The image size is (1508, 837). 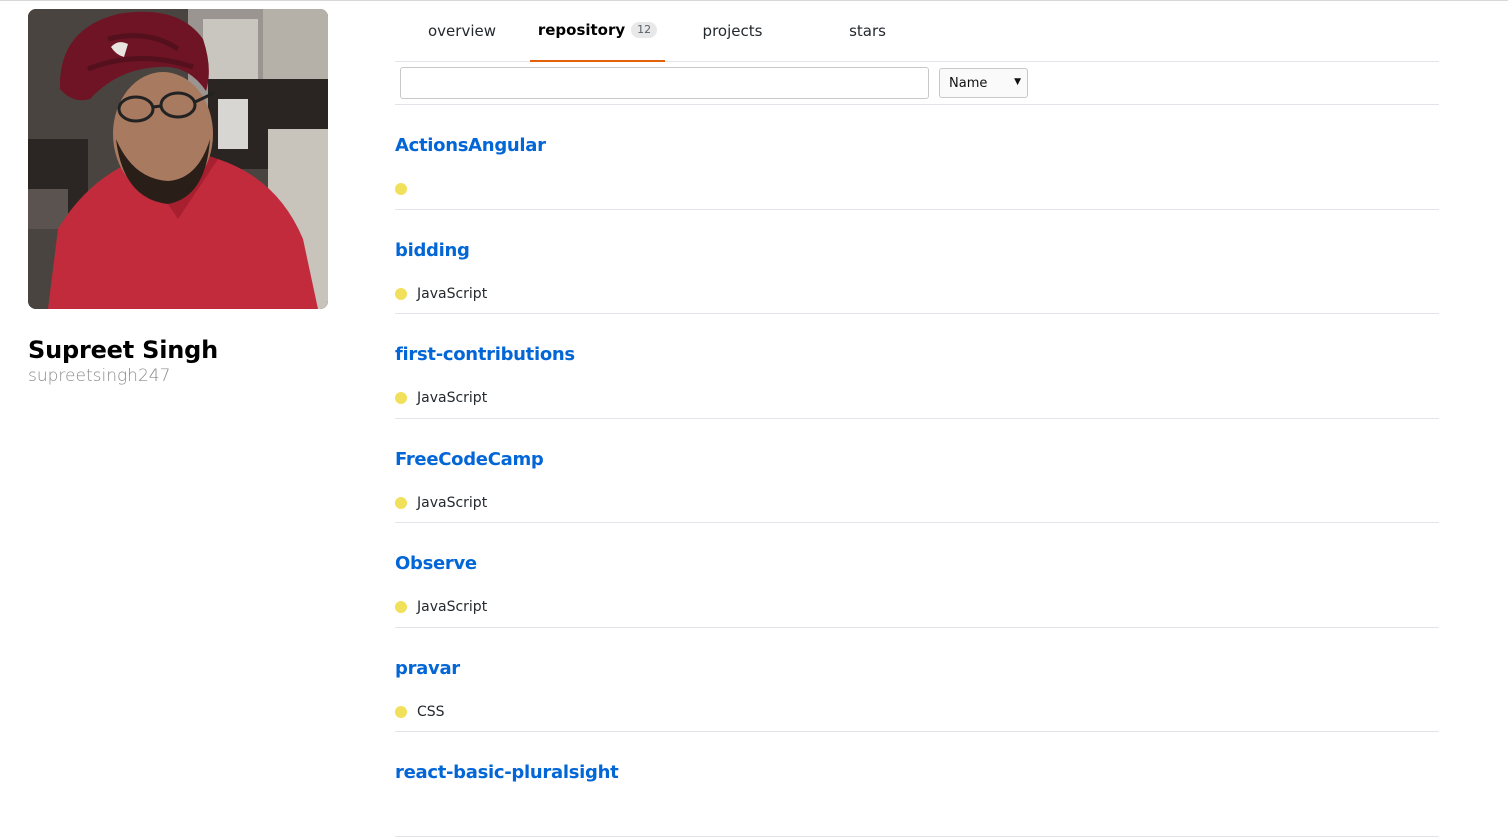 I want to click on sort-select: Name ▼, so click(x=983, y=83).